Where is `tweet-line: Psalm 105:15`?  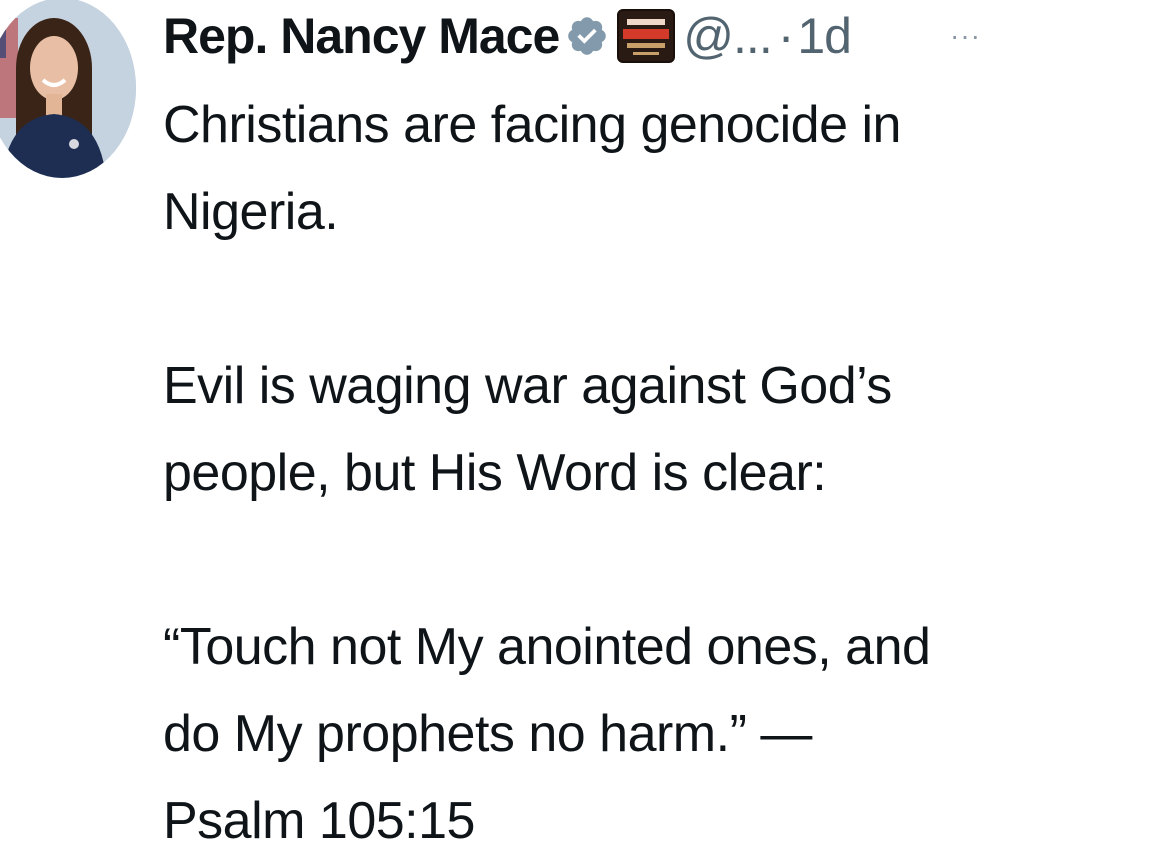
tweet-line: Psalm 105:15 is located at coordinates (319, 821).